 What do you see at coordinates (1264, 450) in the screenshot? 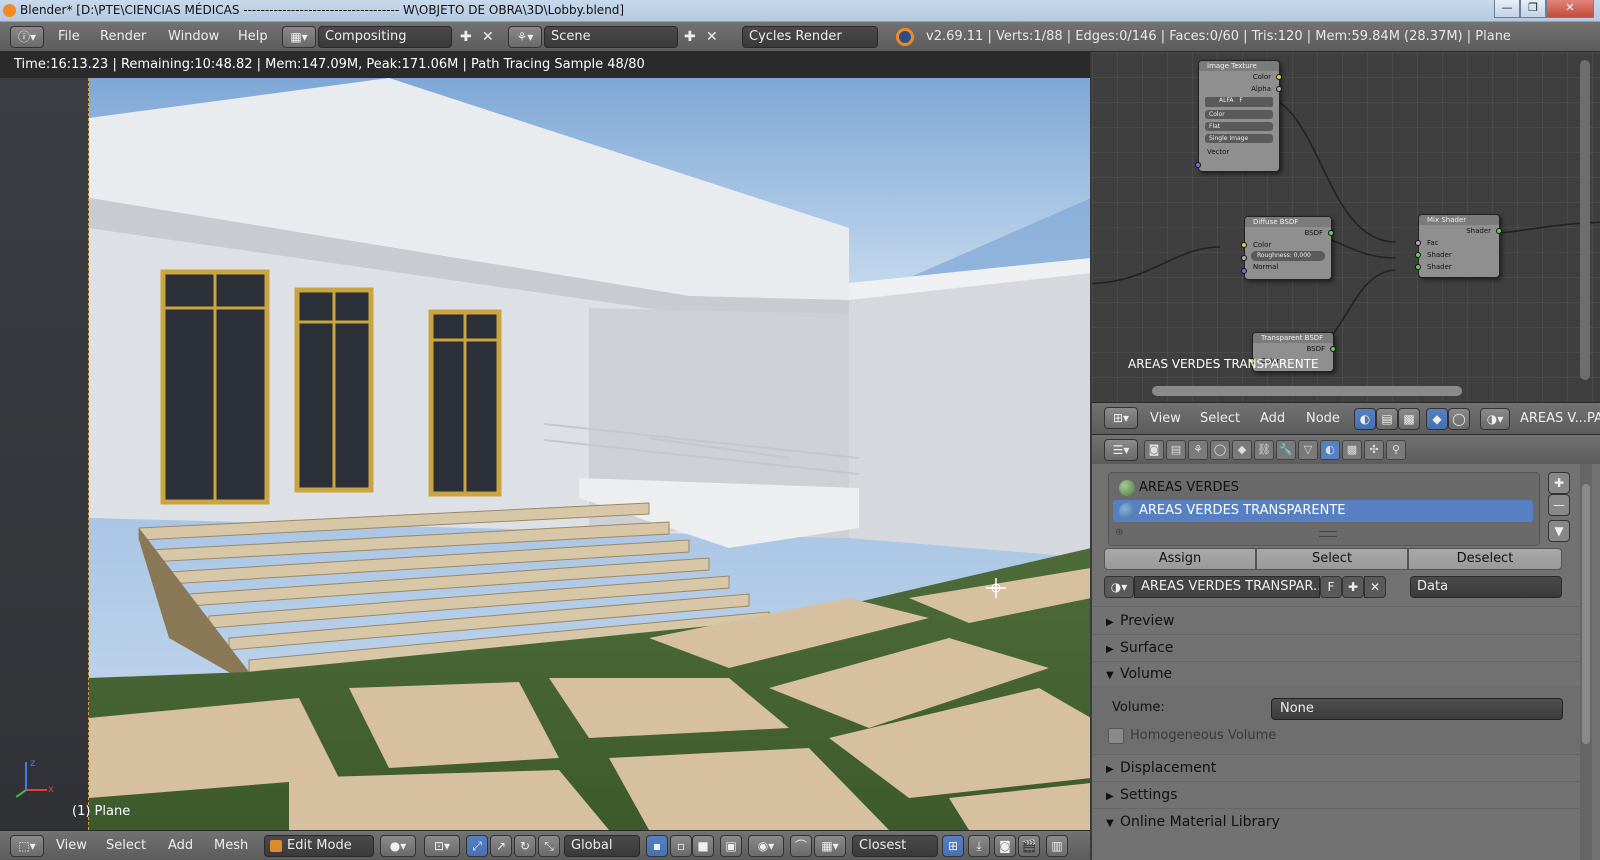
I see `constraints-tab-icon: ⛓` at bounding box center [1264, 450].